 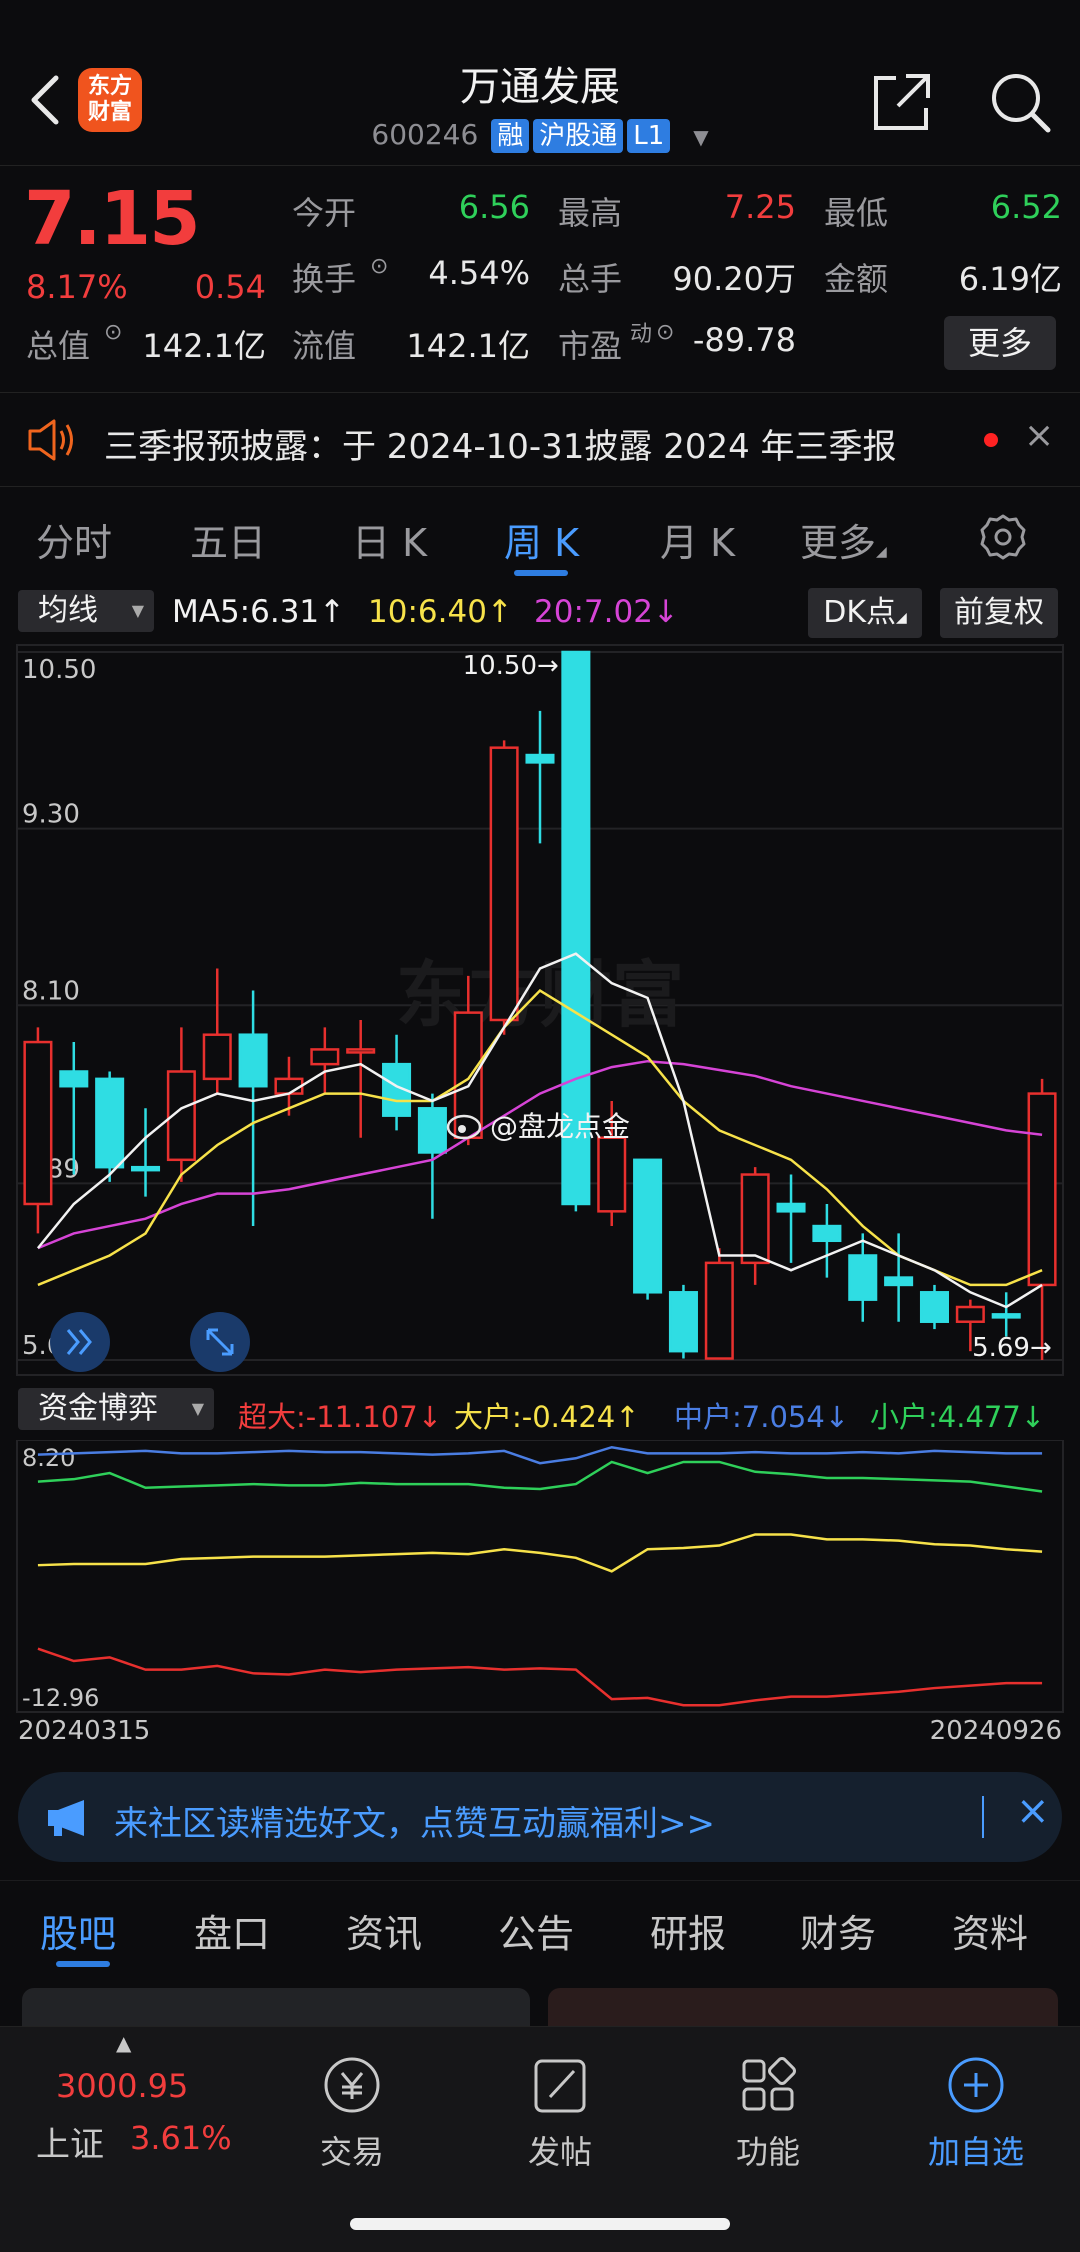 What do you see at coordinates (762, 1417) in the screenshot?
I see `medium-value: 中户:7.054↓` at bounding box center [762, 1417].